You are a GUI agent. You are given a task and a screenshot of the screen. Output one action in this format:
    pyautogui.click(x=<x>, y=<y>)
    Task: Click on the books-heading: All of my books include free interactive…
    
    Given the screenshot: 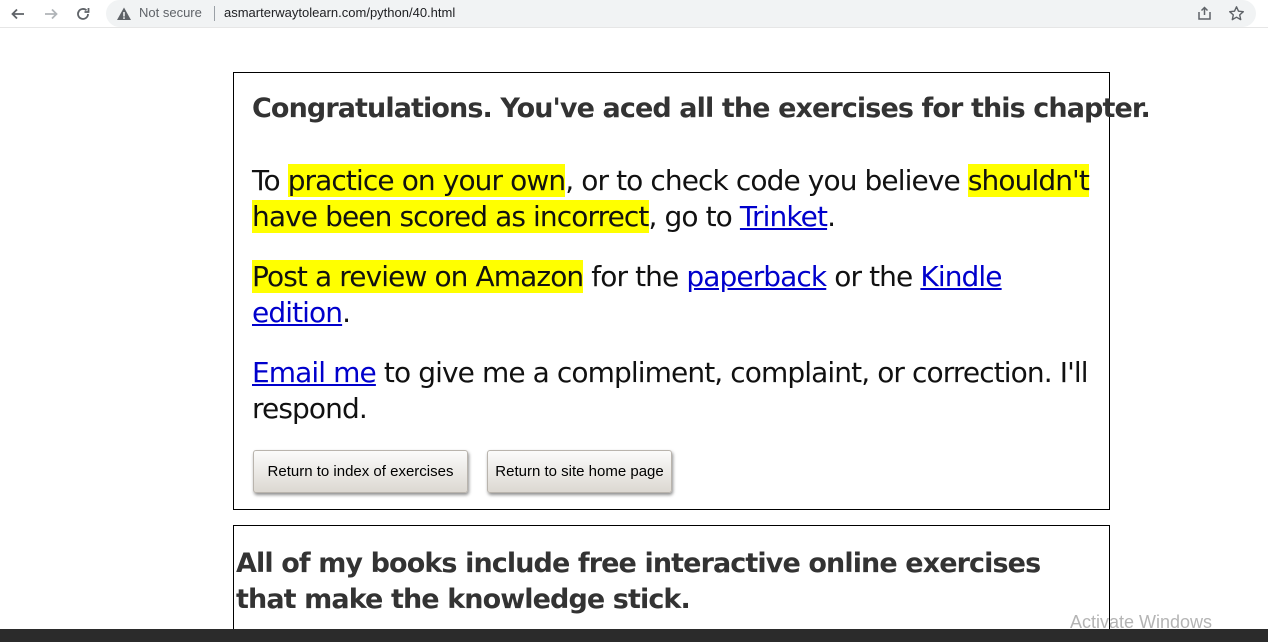 What is the action you would take?
    pyautogui.click(x=638, y=581)
    